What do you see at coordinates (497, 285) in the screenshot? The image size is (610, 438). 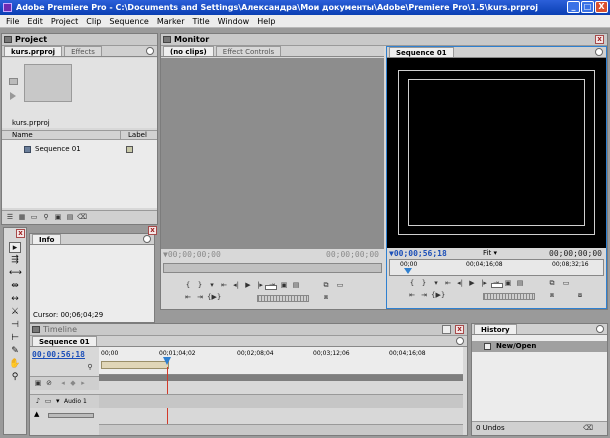 I see `program-shuttle-handle` at bounding box center [497, 285].